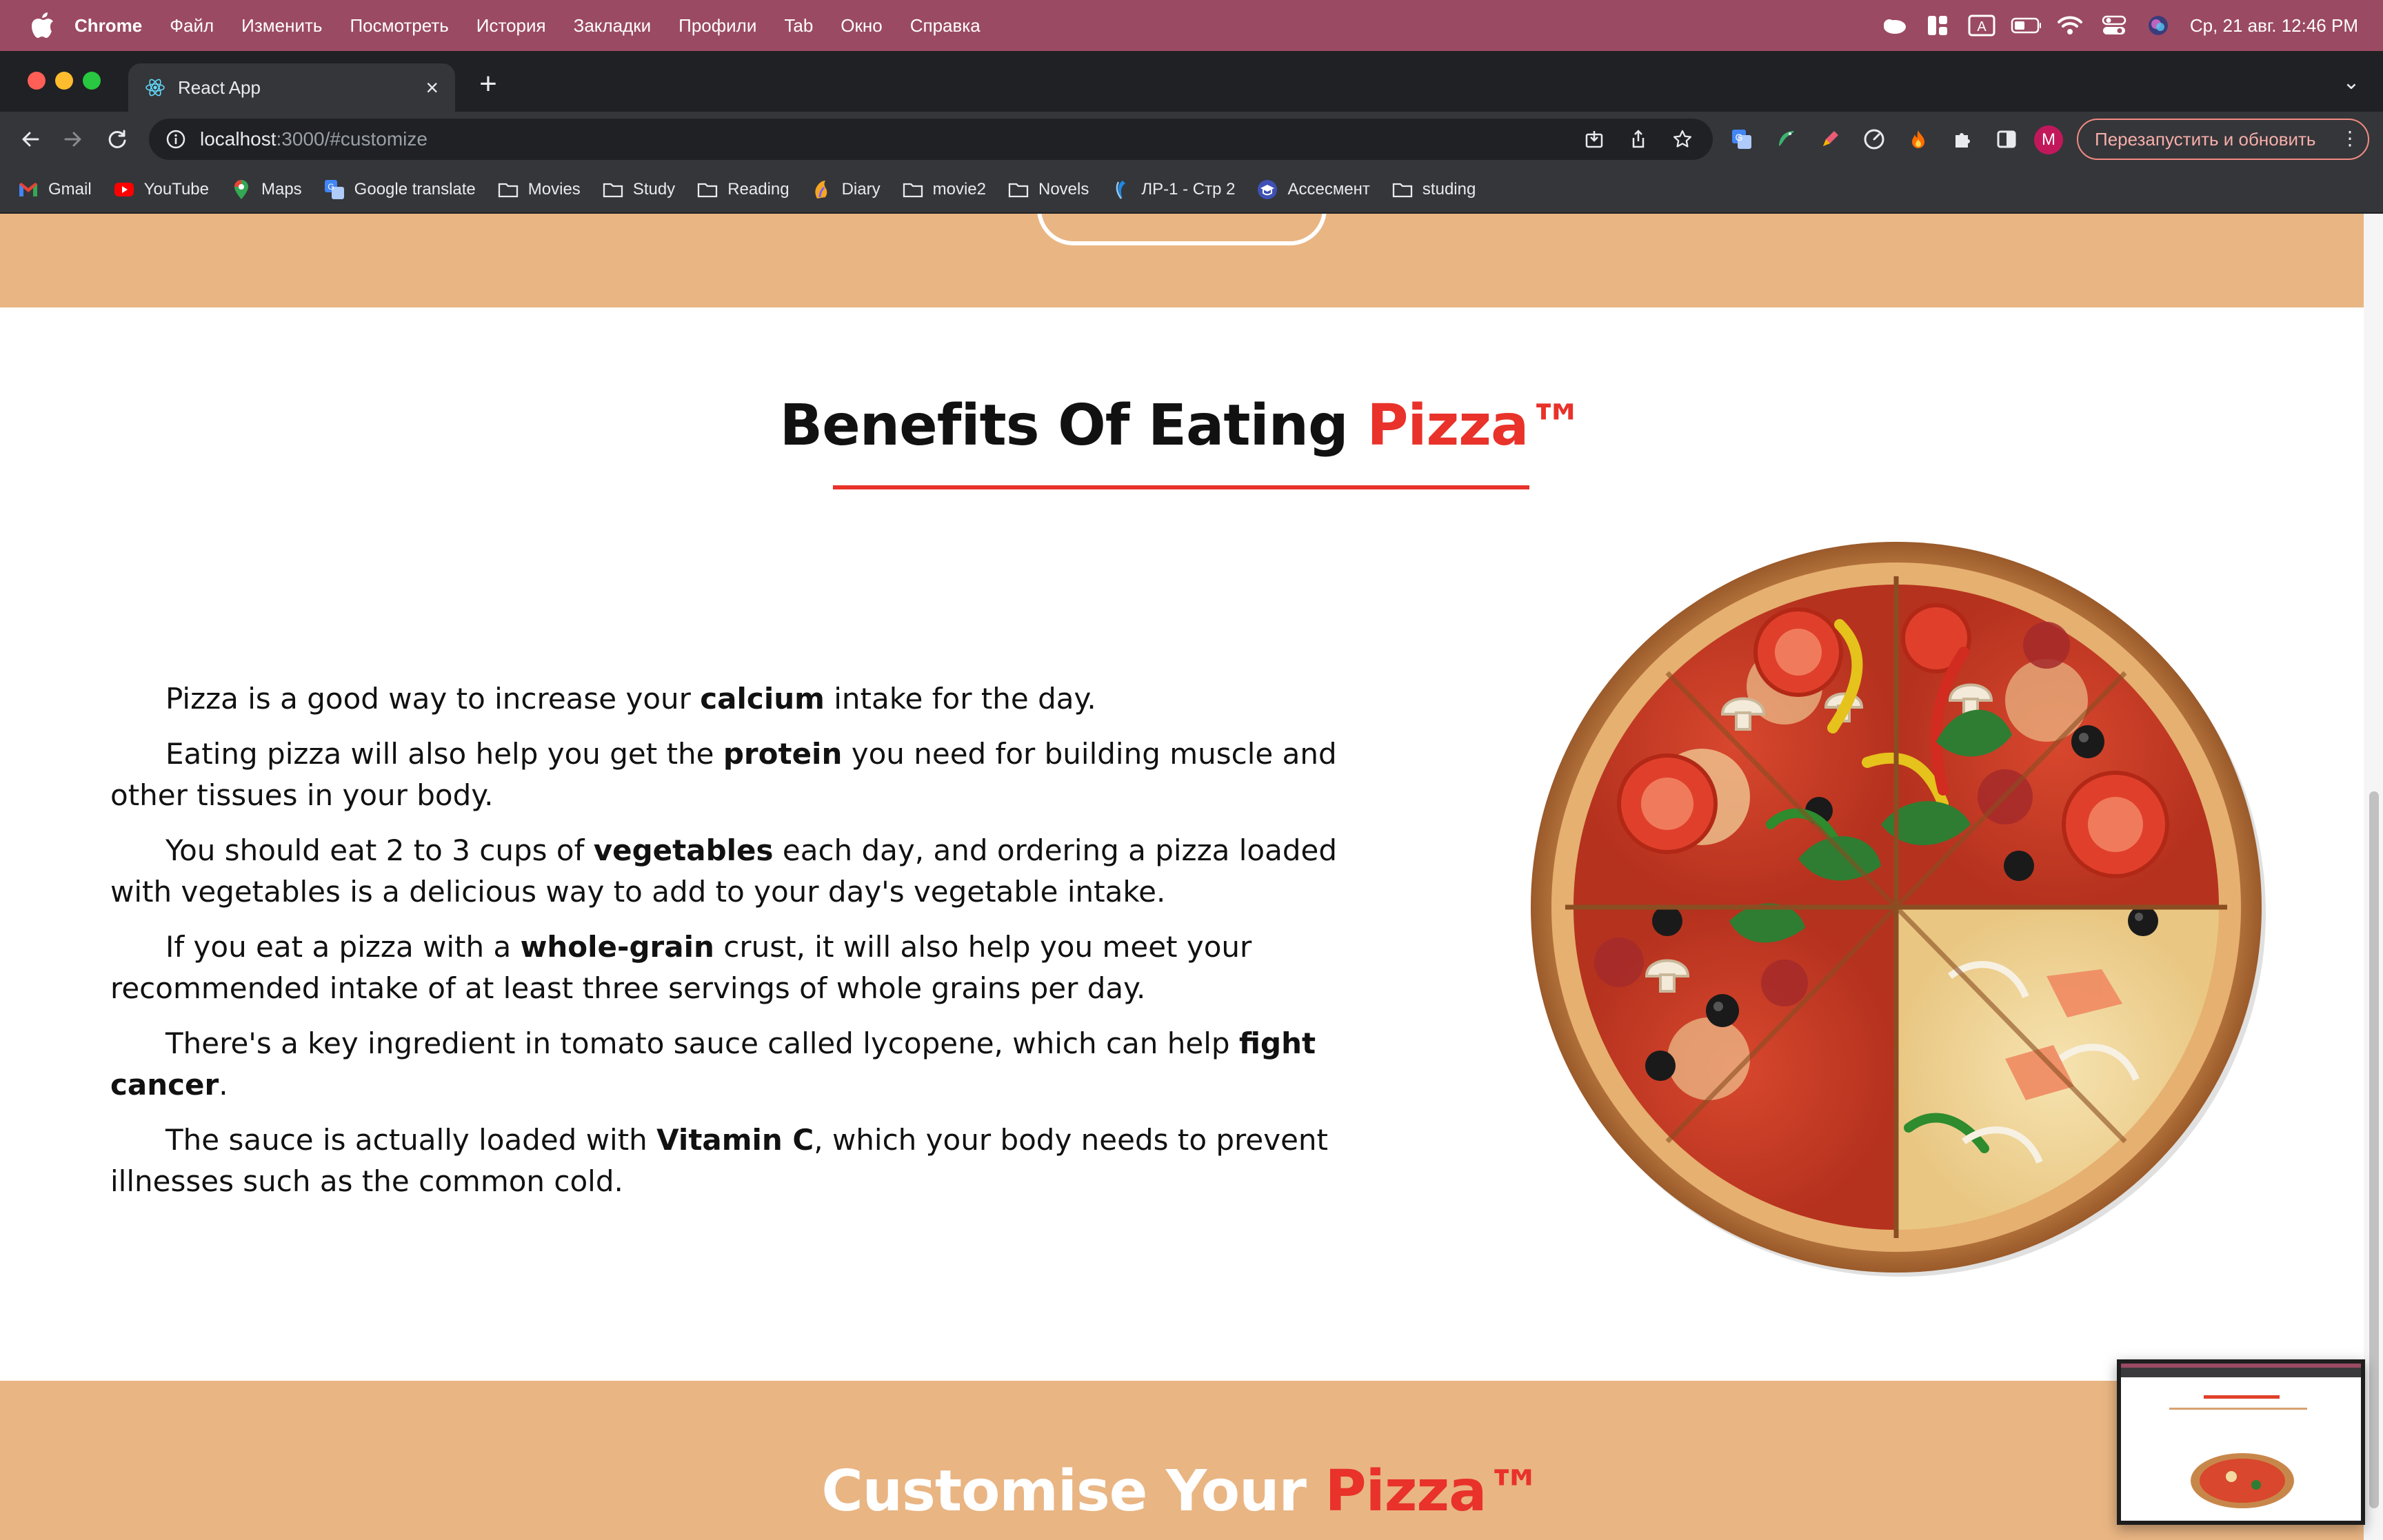 Image resolution: width=2383 pixels, height=1540 pixels. I want to click on menu-file: Файл, so click(192, 26).